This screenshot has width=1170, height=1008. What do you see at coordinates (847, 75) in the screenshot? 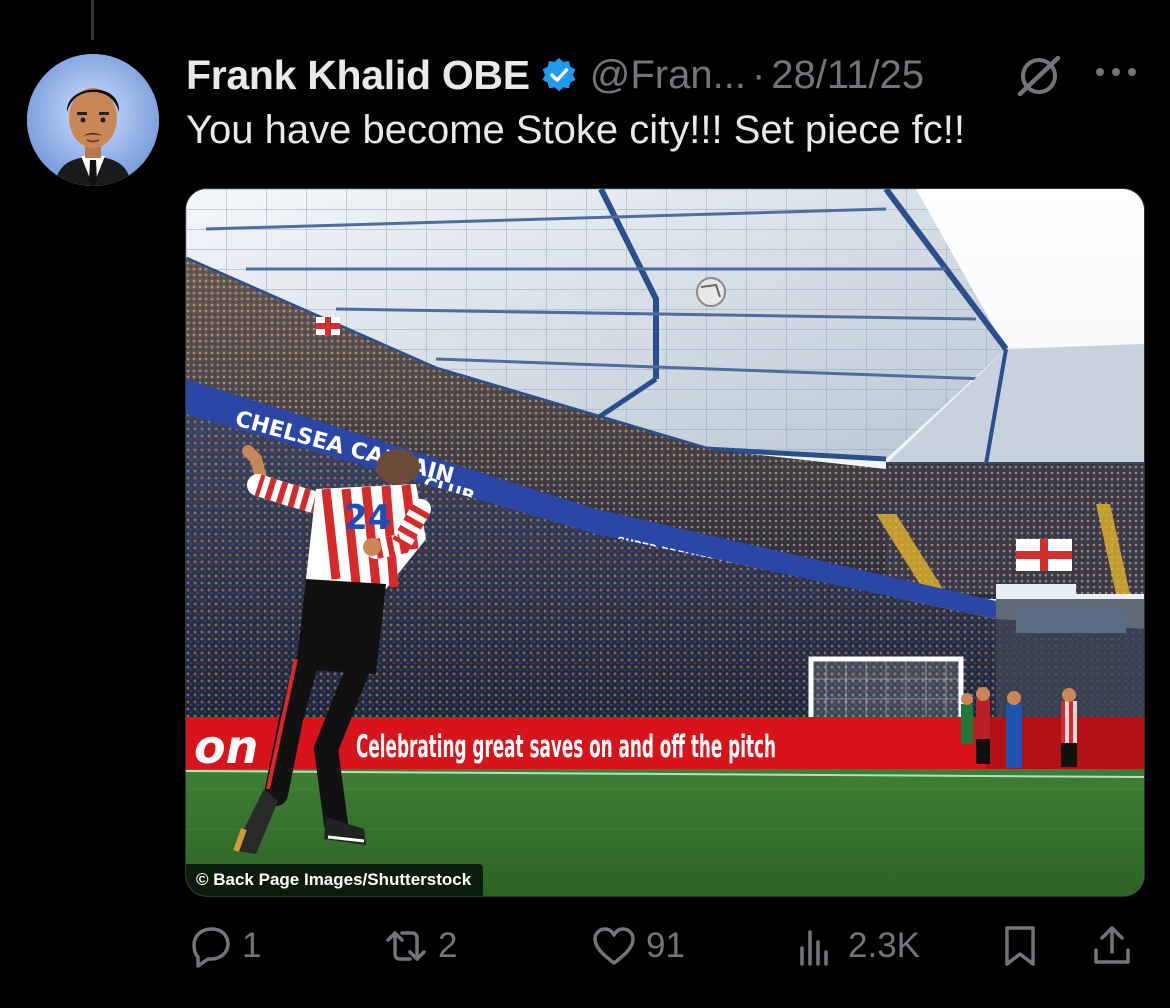
I see `tweet-date: 28/11/25` at bounding box center [847, 75].